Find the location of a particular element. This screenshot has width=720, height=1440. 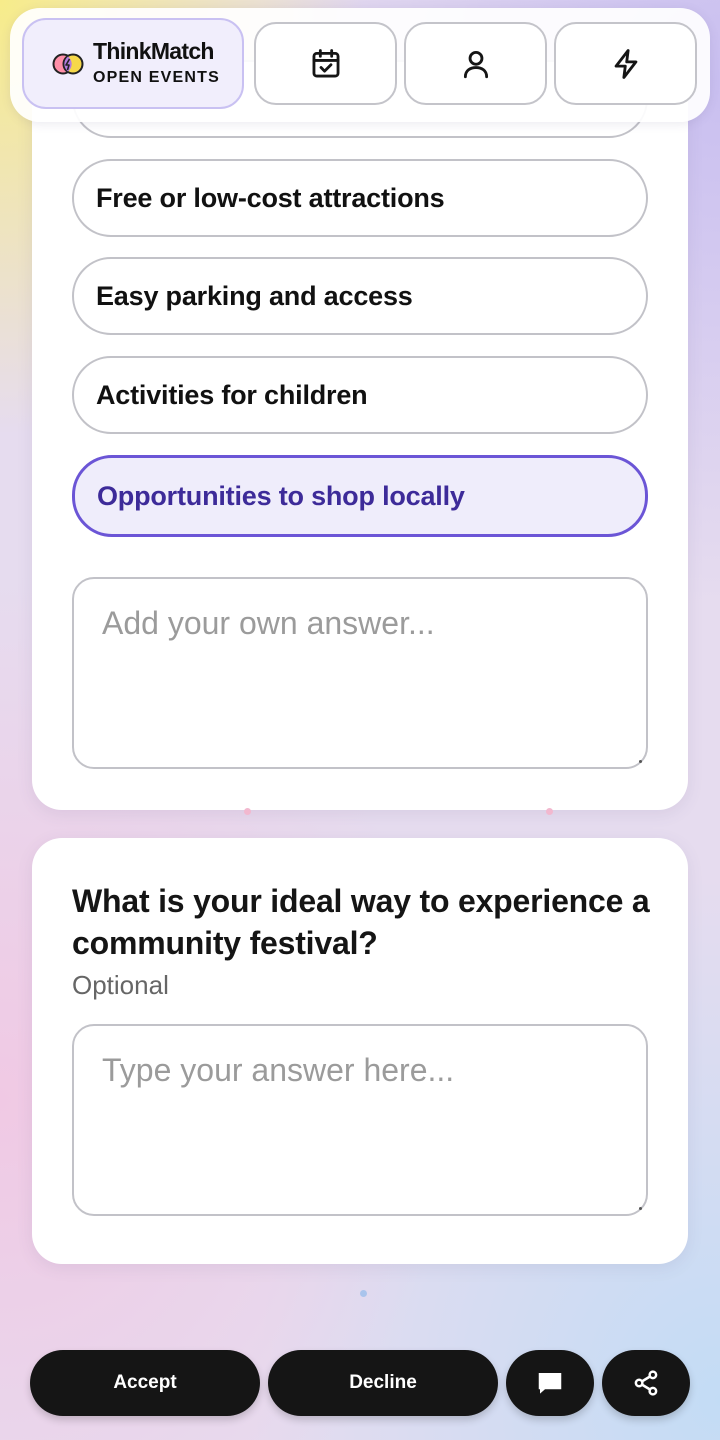

brand-home-button: ThinkMatch OPEN EVENTS is located at coordinates (133, 63).